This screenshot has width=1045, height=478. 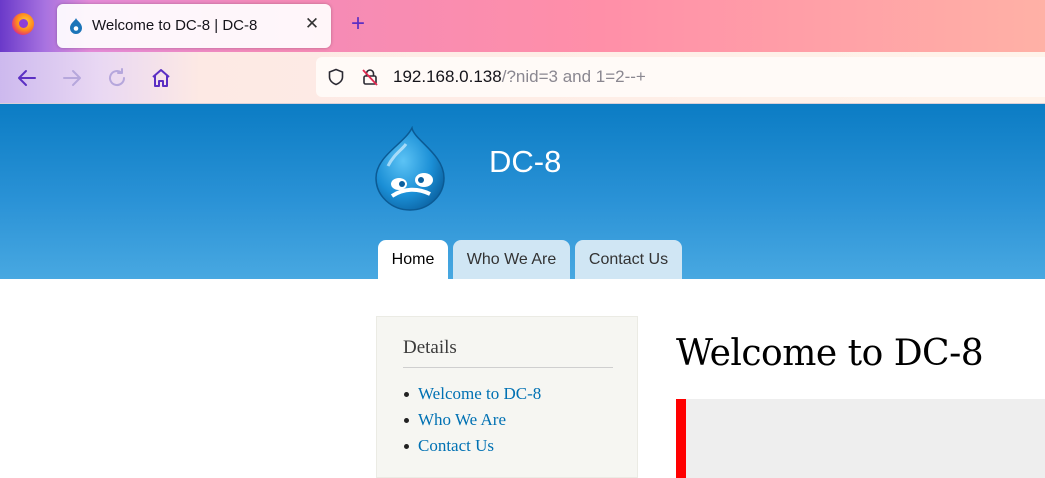 I want to click on details-link-list: Welcome to DC-8 Who We Are Contact Us, so click(x=472, y=423).